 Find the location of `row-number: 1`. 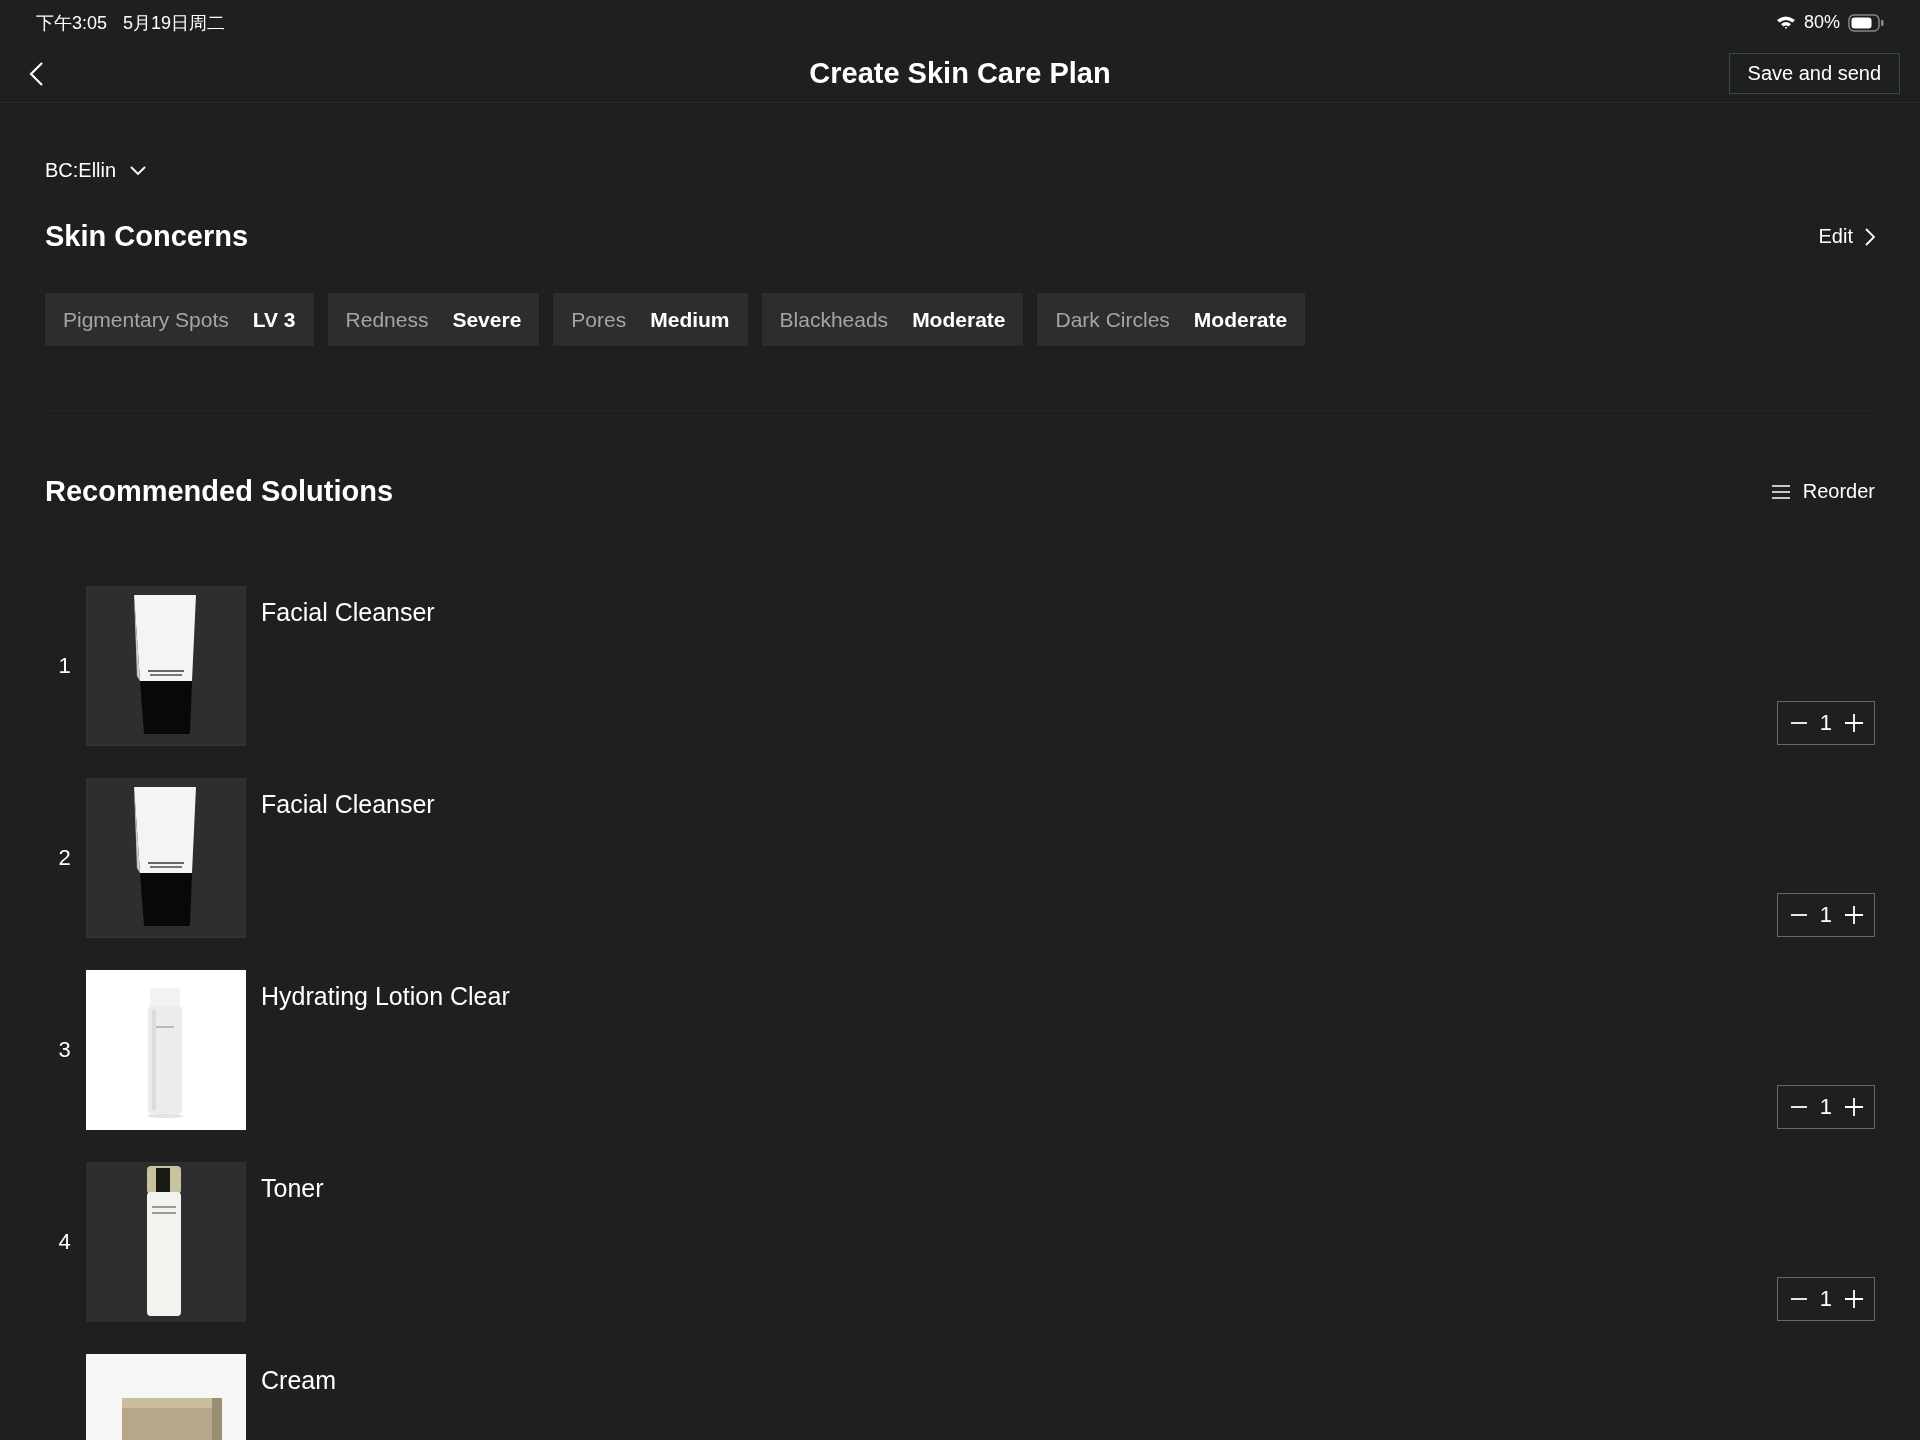

row-number: 1 is located at coordinates (64, 666).